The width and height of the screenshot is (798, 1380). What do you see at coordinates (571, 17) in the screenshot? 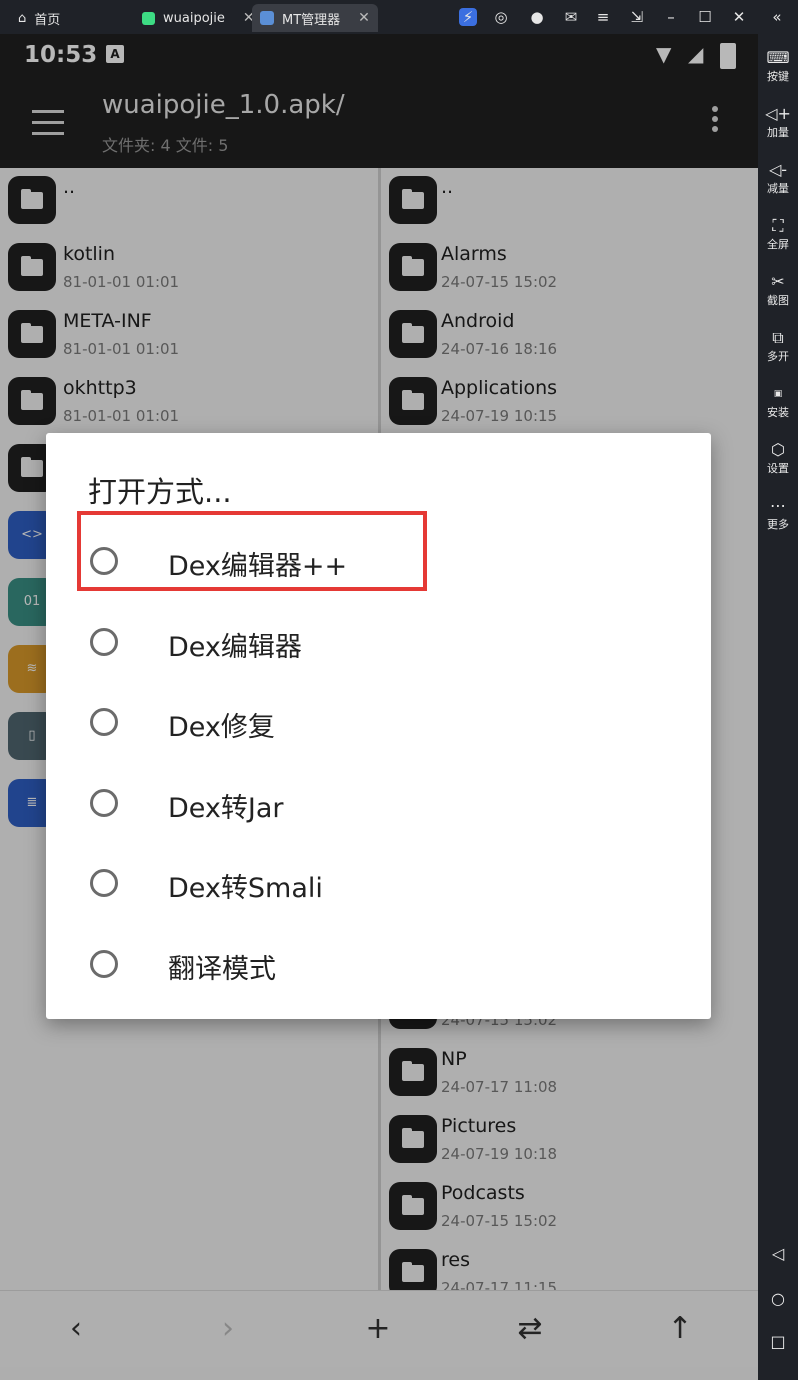
I see `mail-icon: ✉` at bounding box center [571, 17].